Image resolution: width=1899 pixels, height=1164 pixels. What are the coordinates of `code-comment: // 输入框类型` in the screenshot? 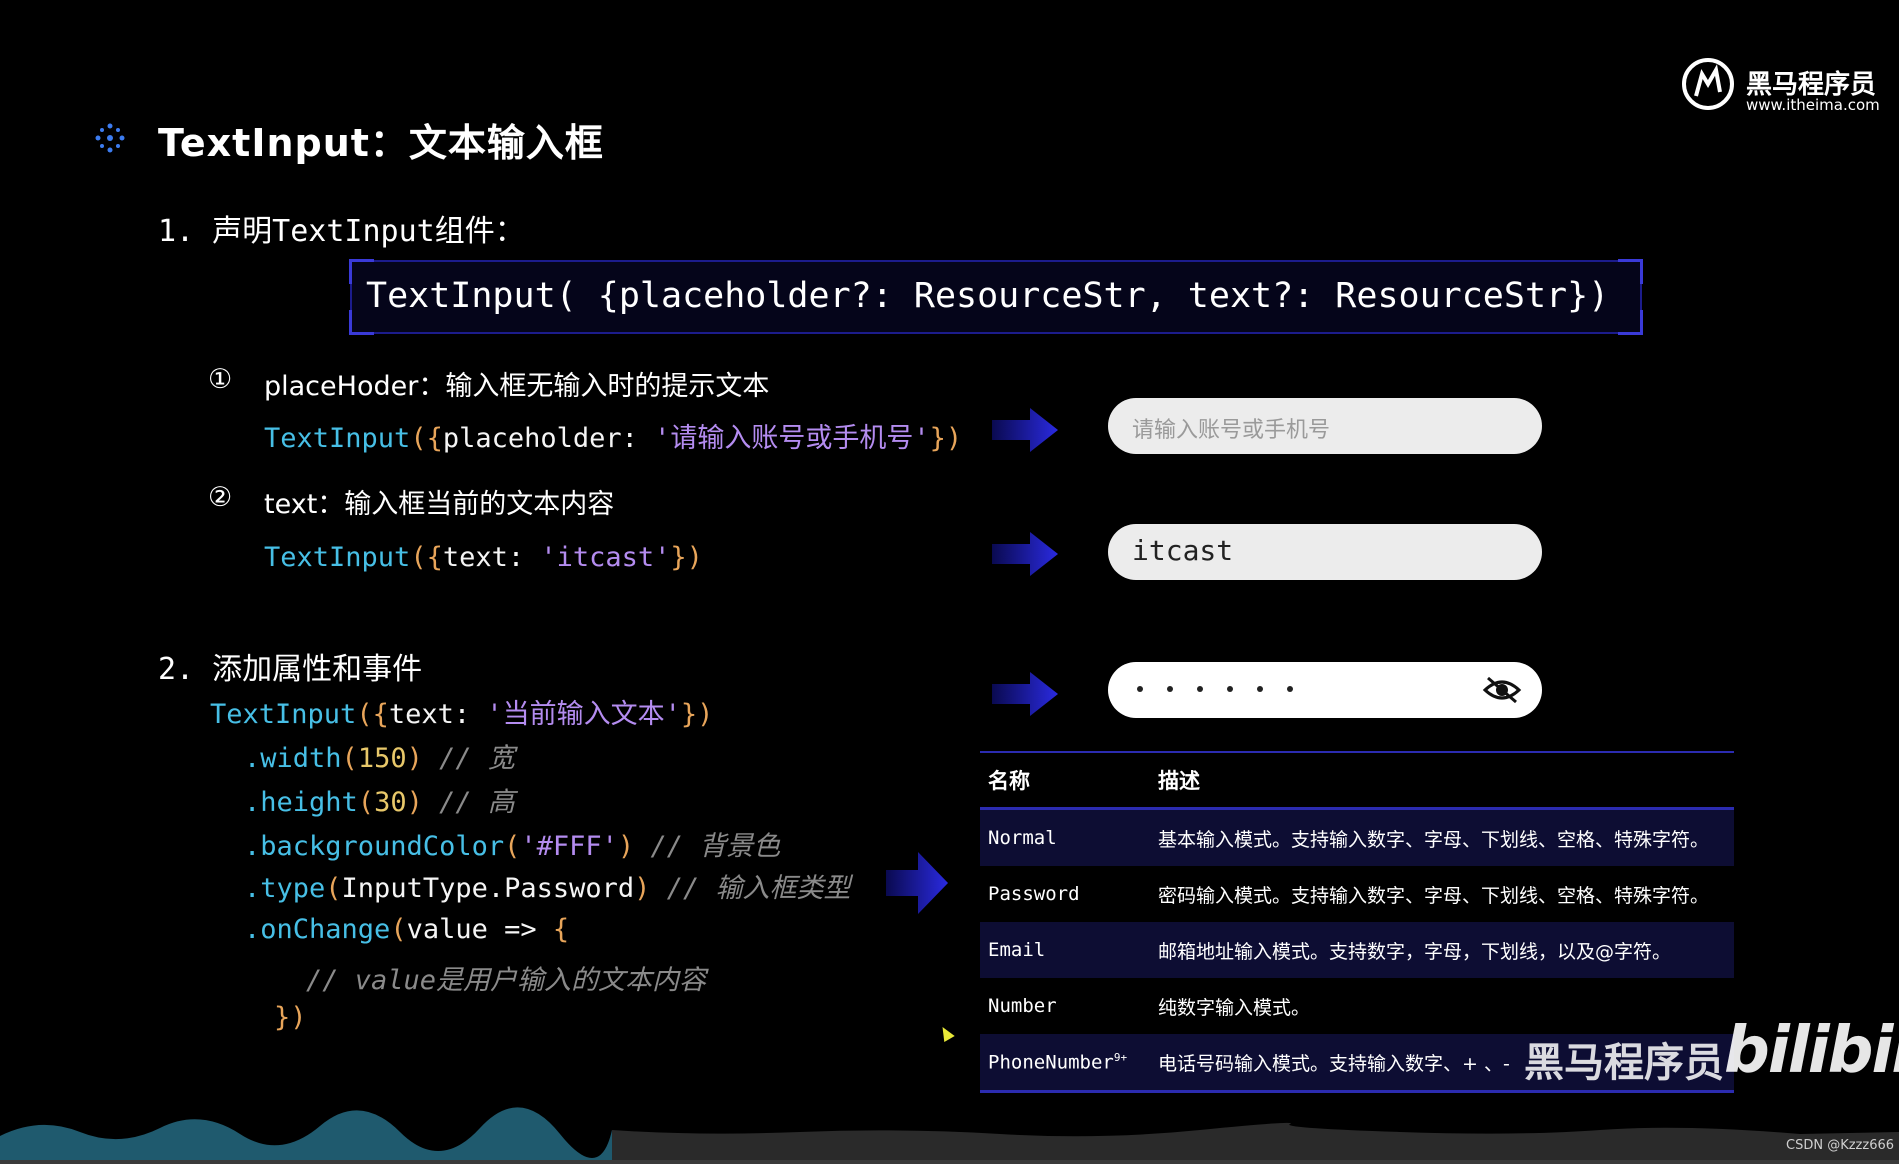 It's located at (758, 888).